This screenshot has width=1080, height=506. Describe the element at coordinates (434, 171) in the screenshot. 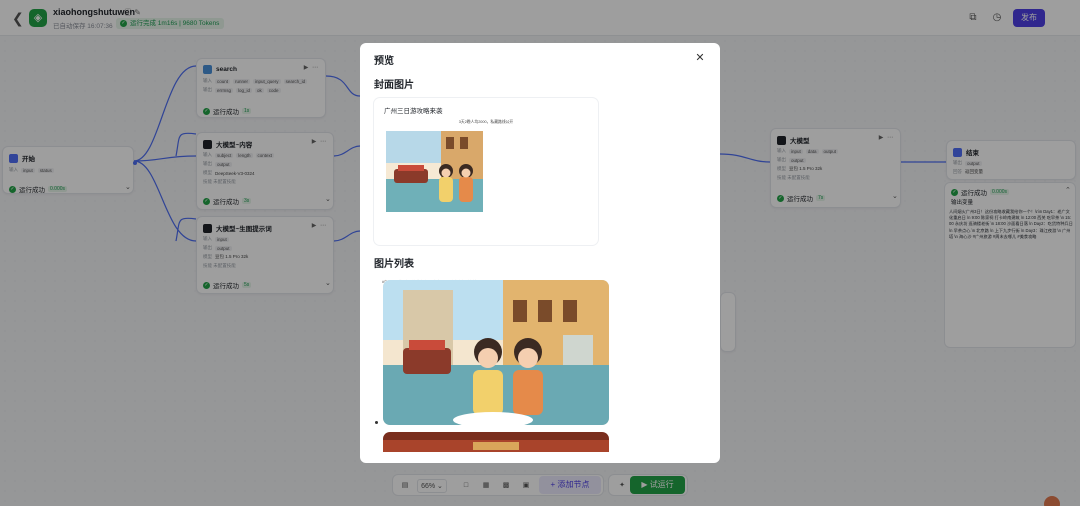

I see `cover-illustration` at that location.